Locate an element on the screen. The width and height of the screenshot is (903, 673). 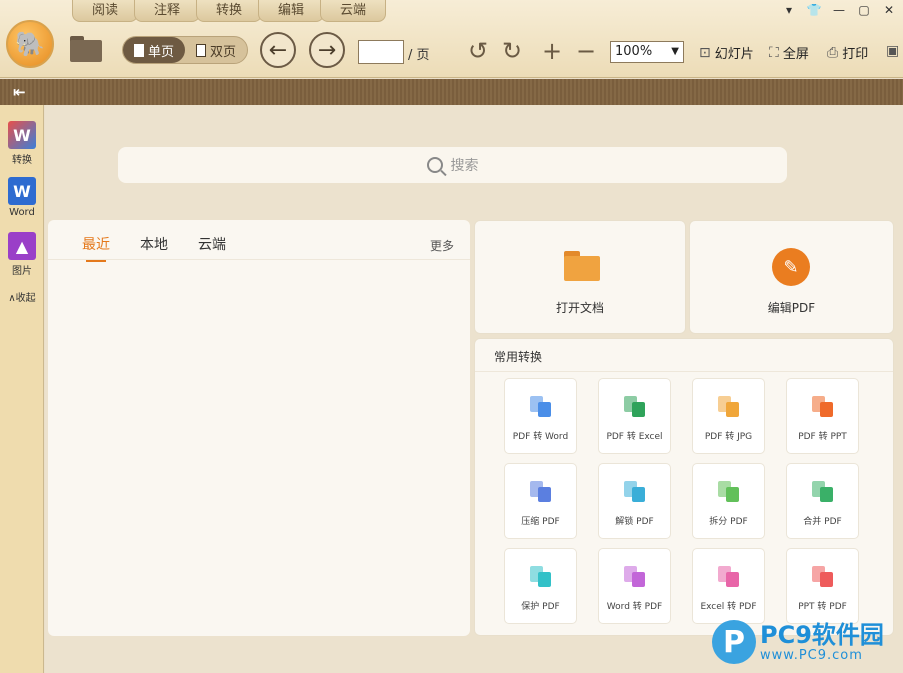
conversion-label: PDF 转 Excel is located at coordinates (634, 437).